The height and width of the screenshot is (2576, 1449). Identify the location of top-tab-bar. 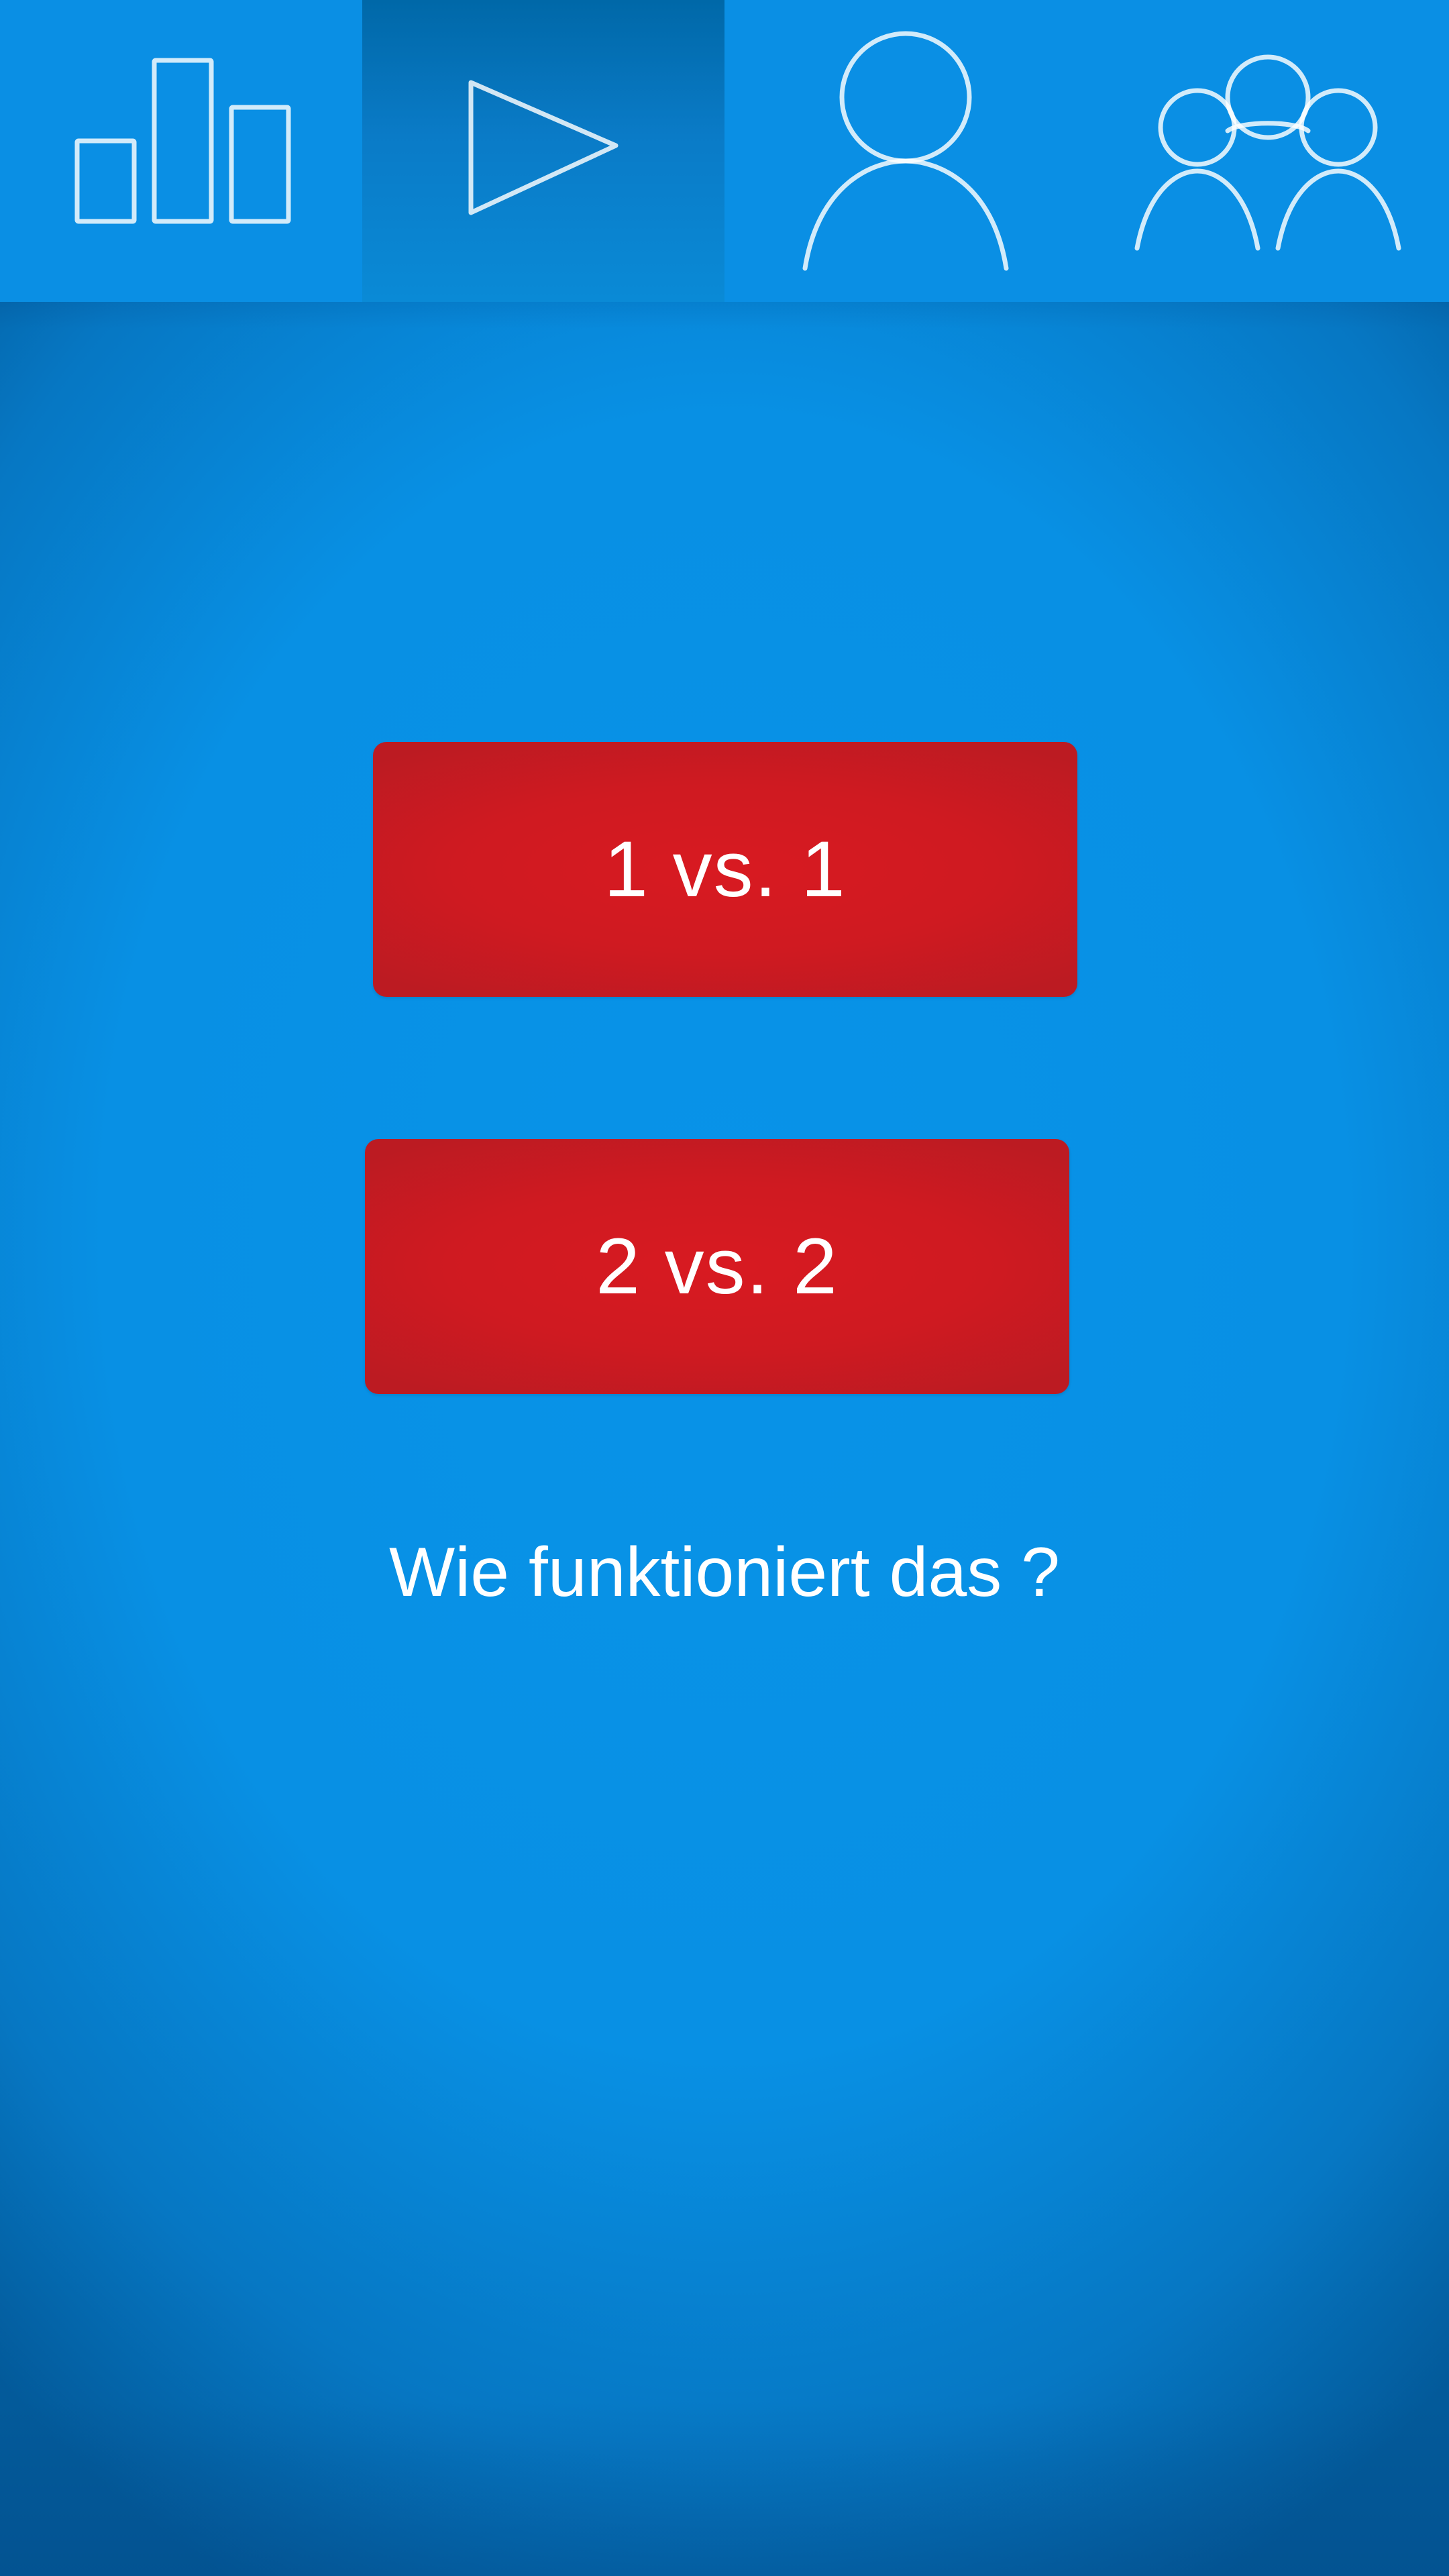
(724, 164).